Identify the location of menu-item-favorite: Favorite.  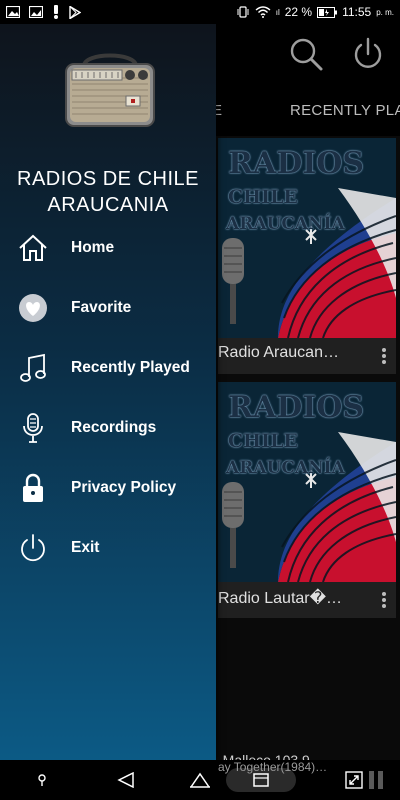
(108, 308).